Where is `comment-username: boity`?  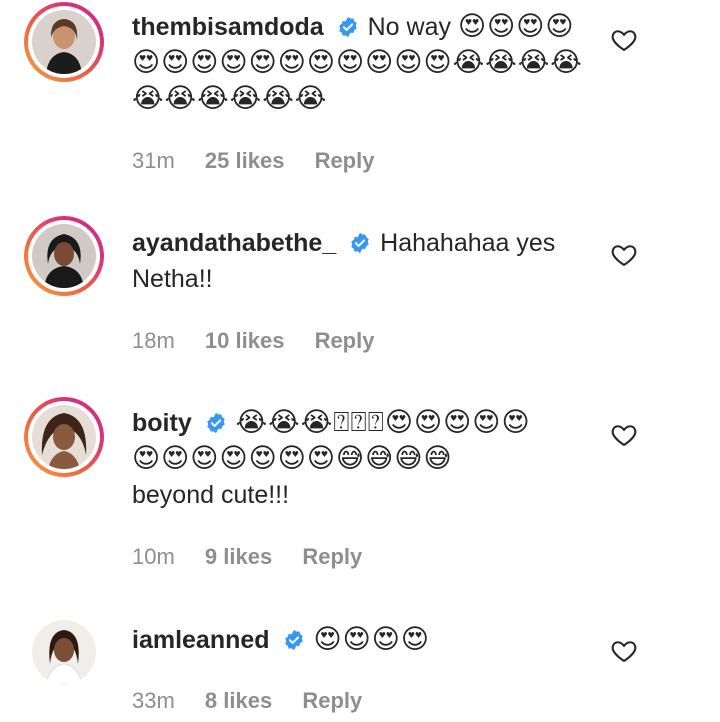 comment-username: boity is located at coordinates (162, 423).